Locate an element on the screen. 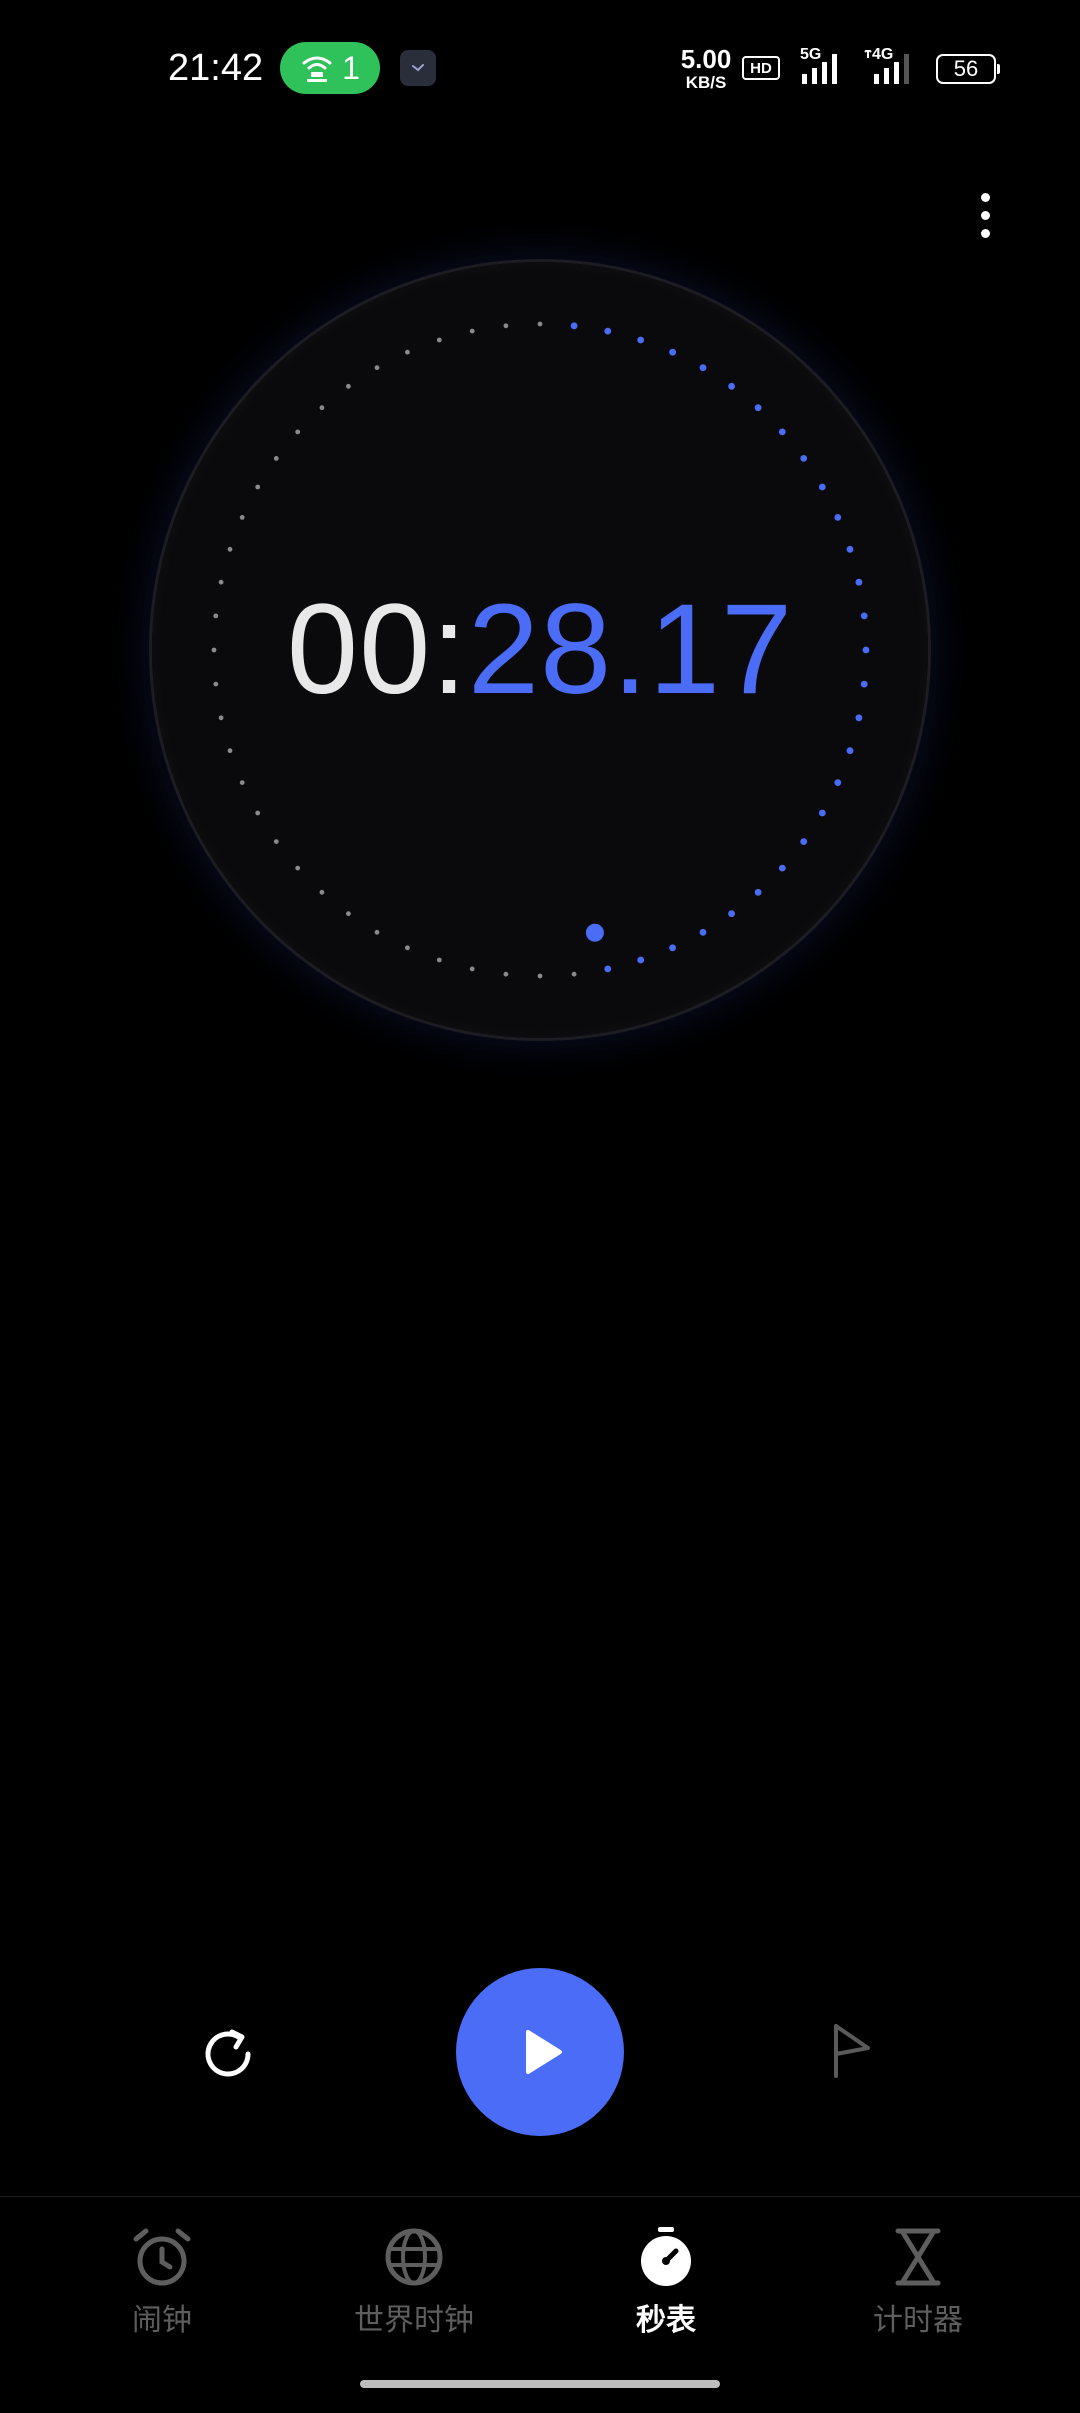  alarm-clock-icon is located at coordinates (162, 2257).